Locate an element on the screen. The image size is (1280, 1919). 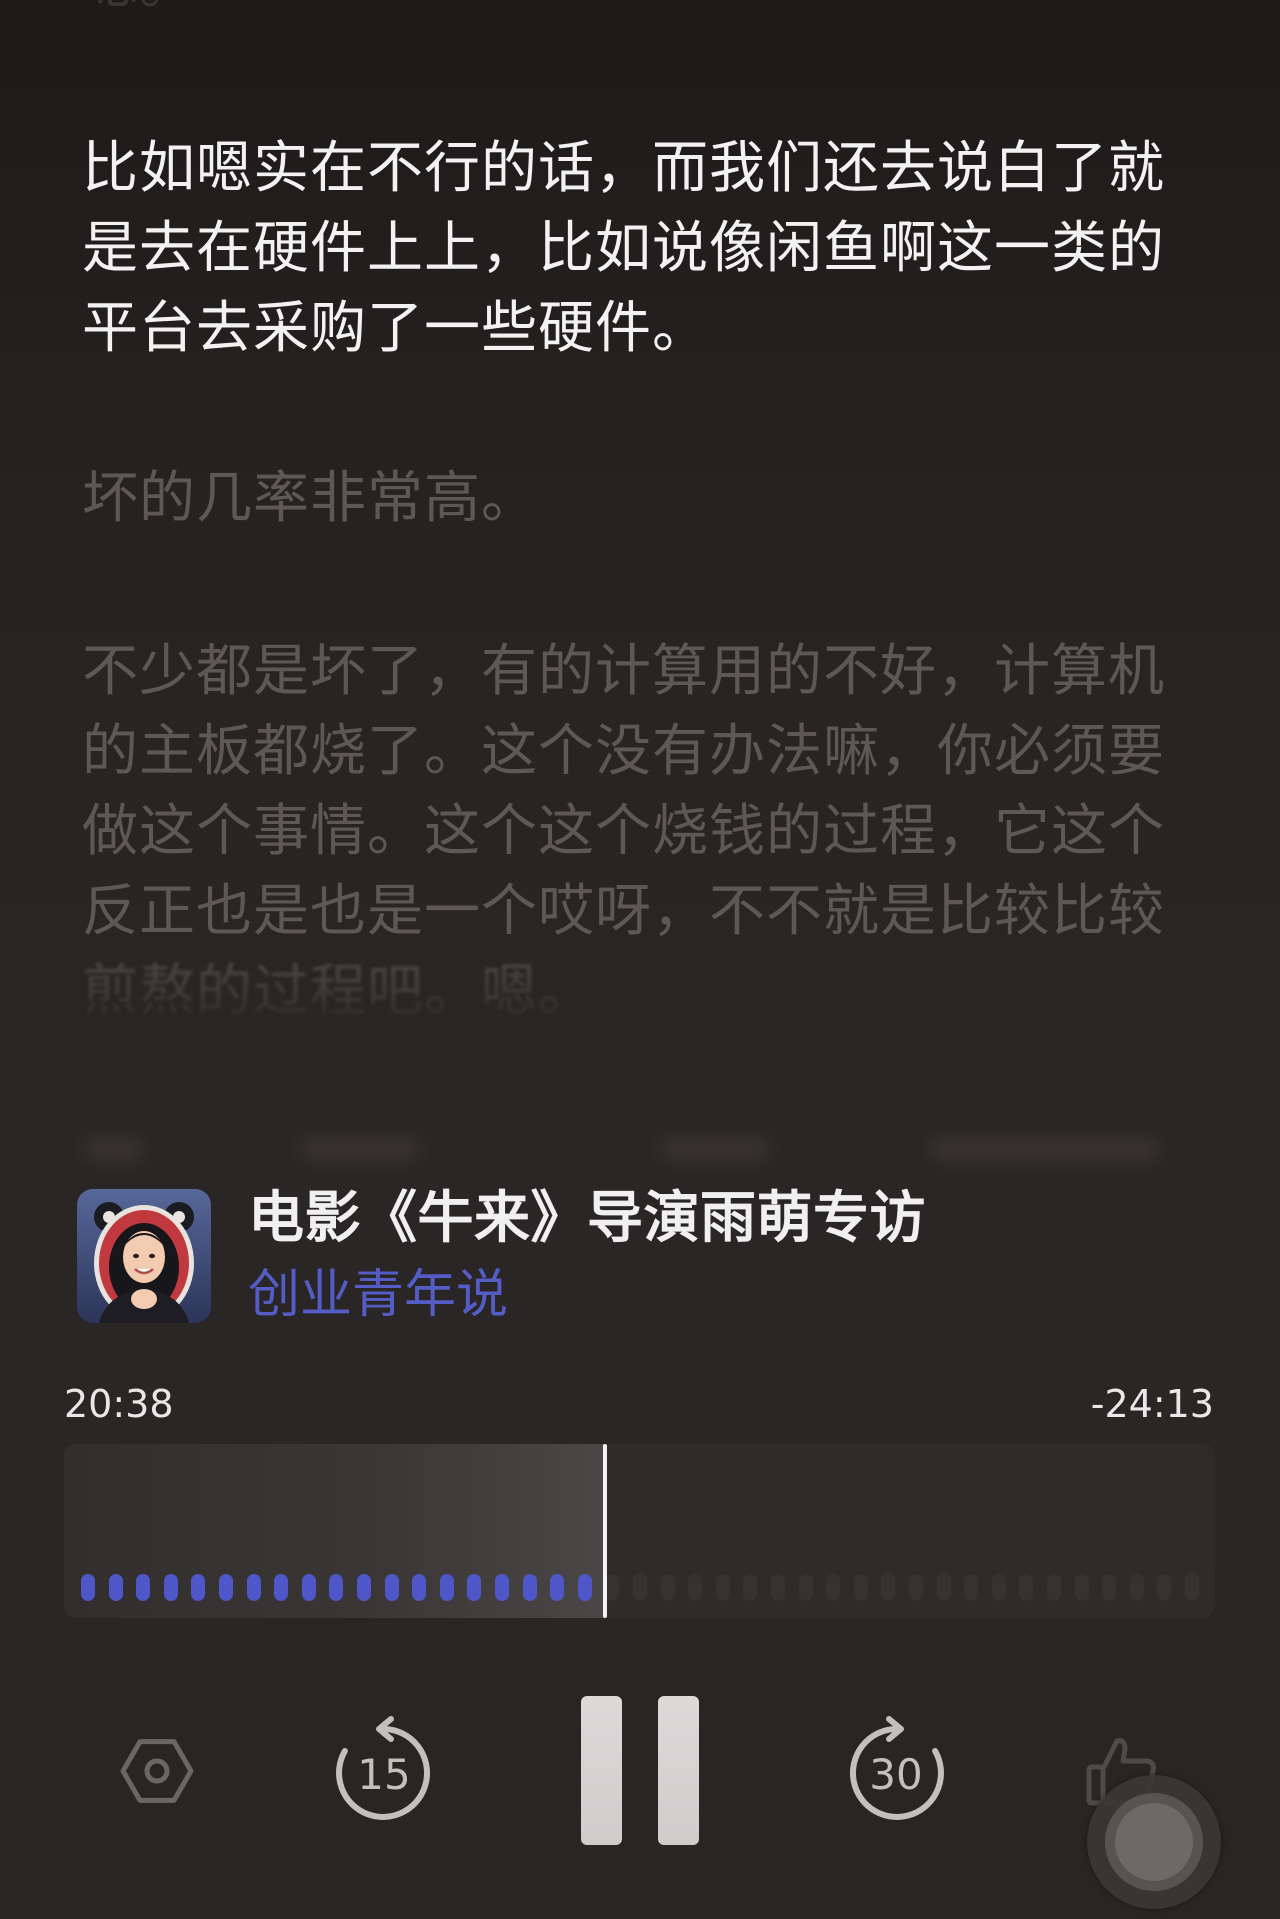
transcript-paragraph: 坏的几率非常高。 is located at coordinates (310, 498).